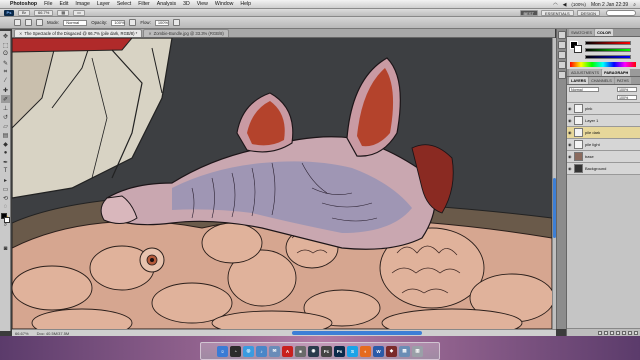  I want to click on zoom-level: 66.7%, so click(44, 12).